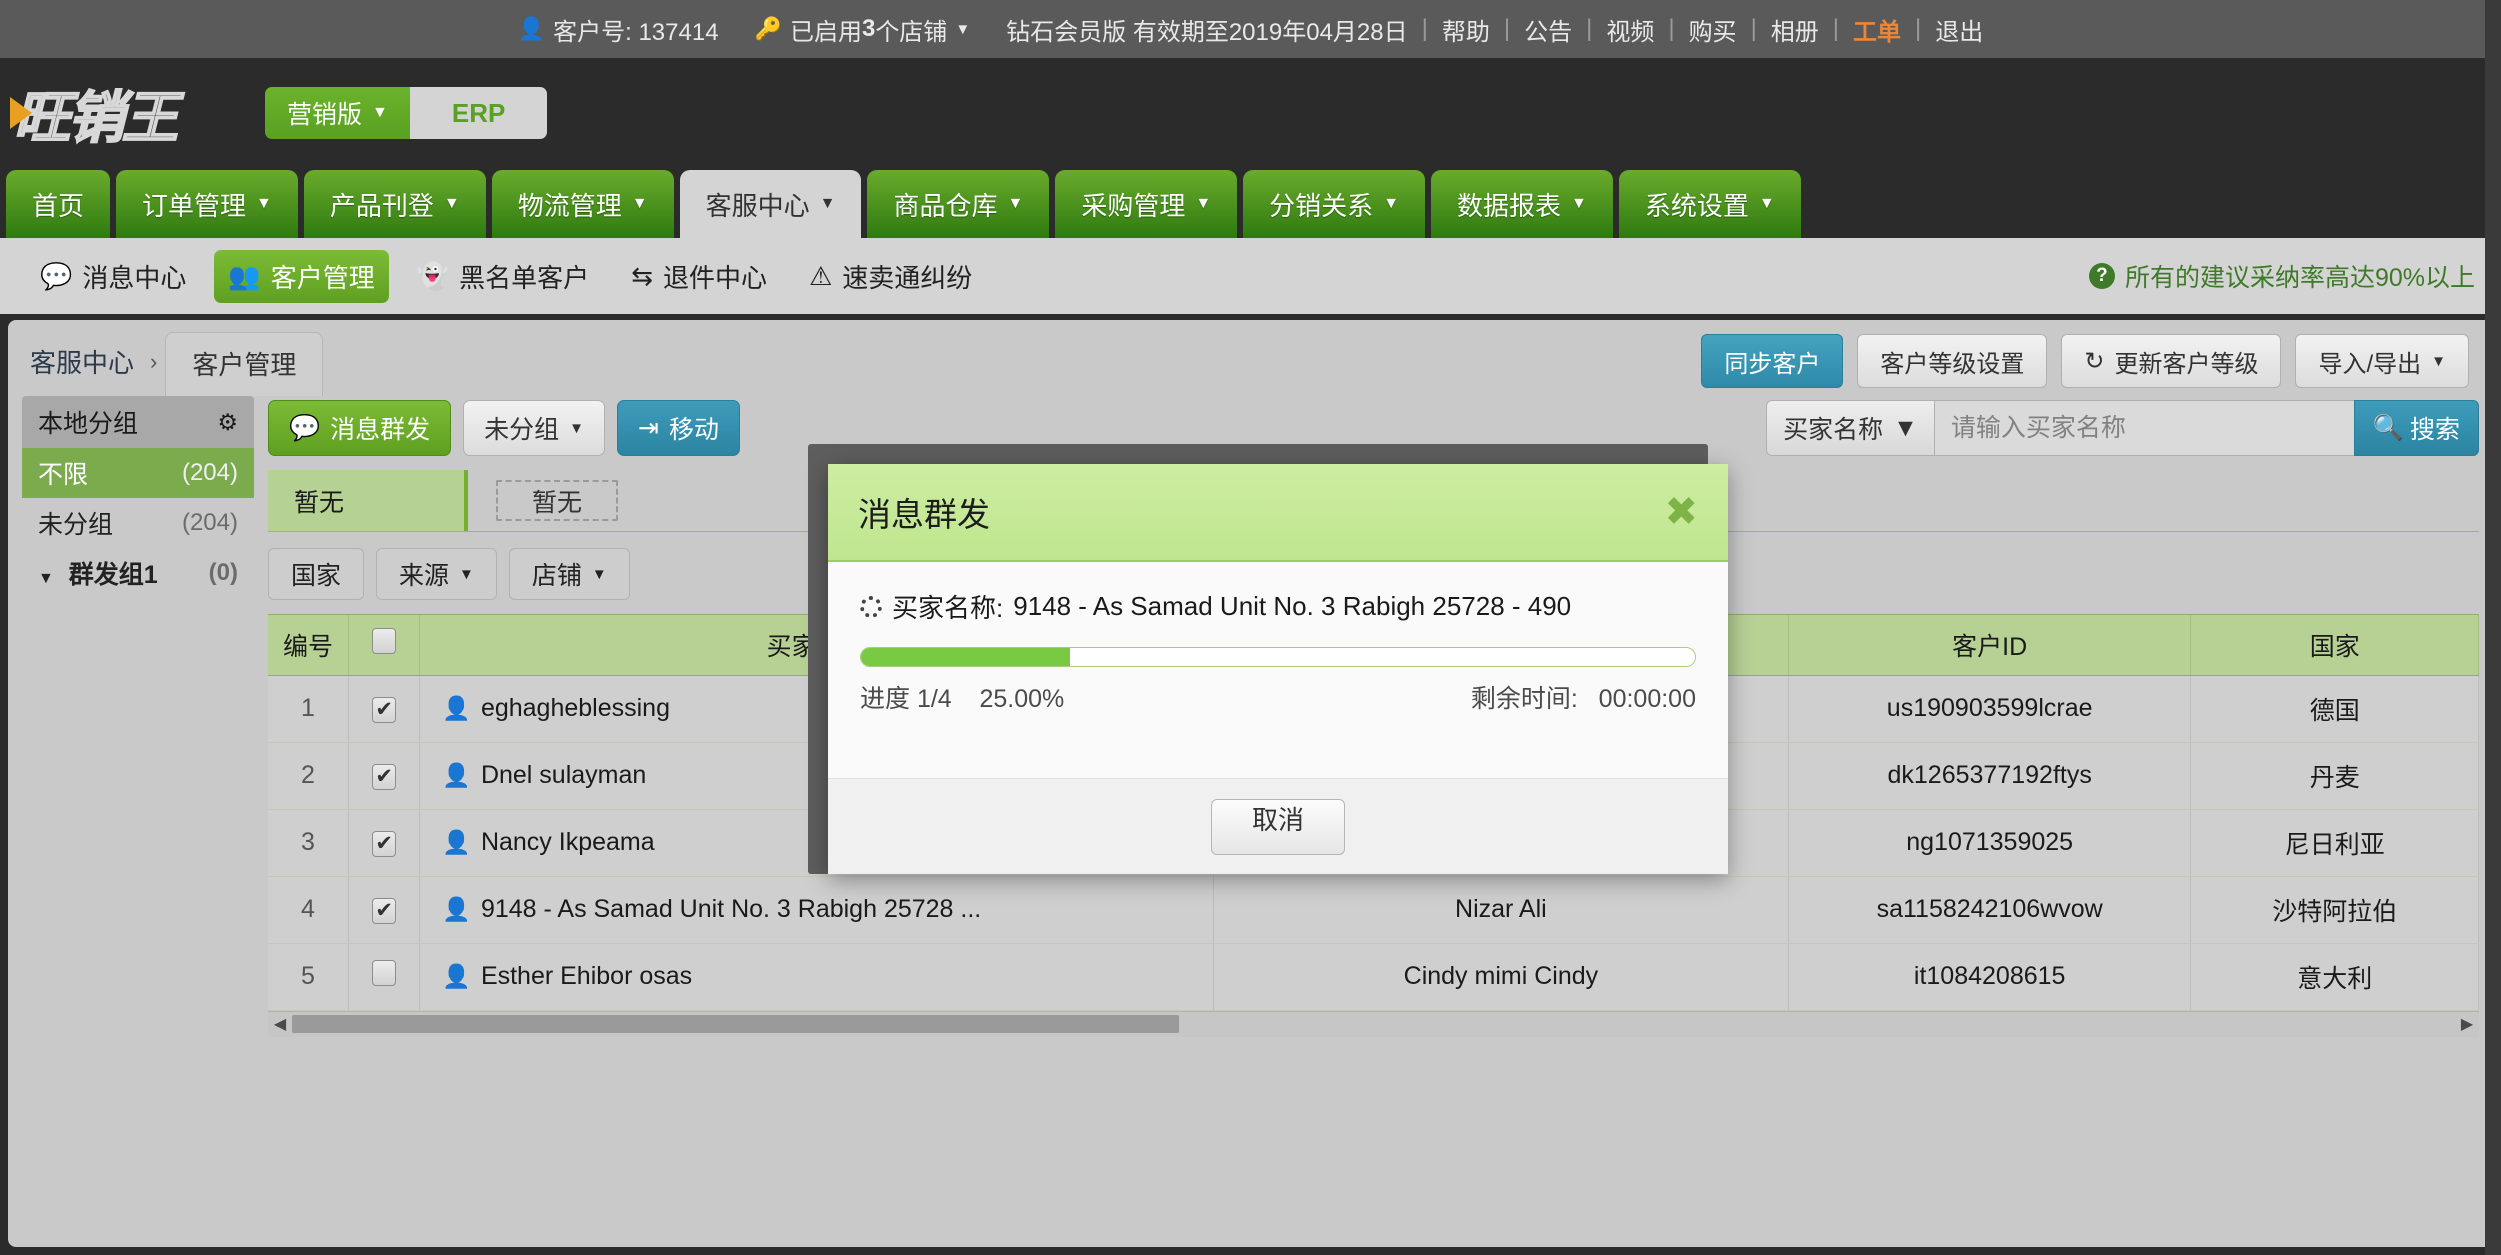 The image size is (2501, 1255). What do you see at coordinates (2143, 428) in the screenshot?
I see `search-input` at bounding box center [2143, 428].